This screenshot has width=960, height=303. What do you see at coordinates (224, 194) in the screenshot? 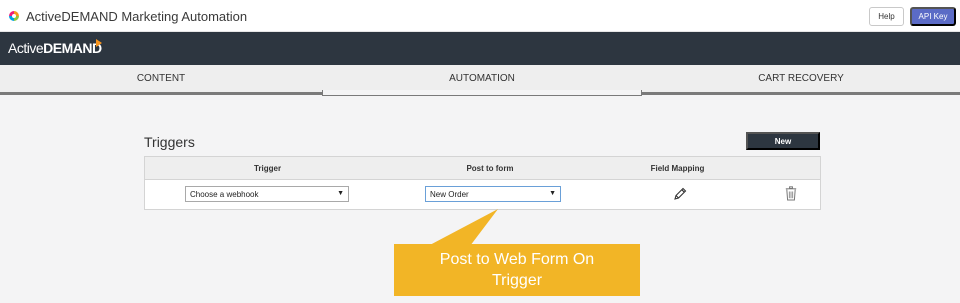
I see `trigger-select-value: Choose a webhook` at bounding box center [224, 194].